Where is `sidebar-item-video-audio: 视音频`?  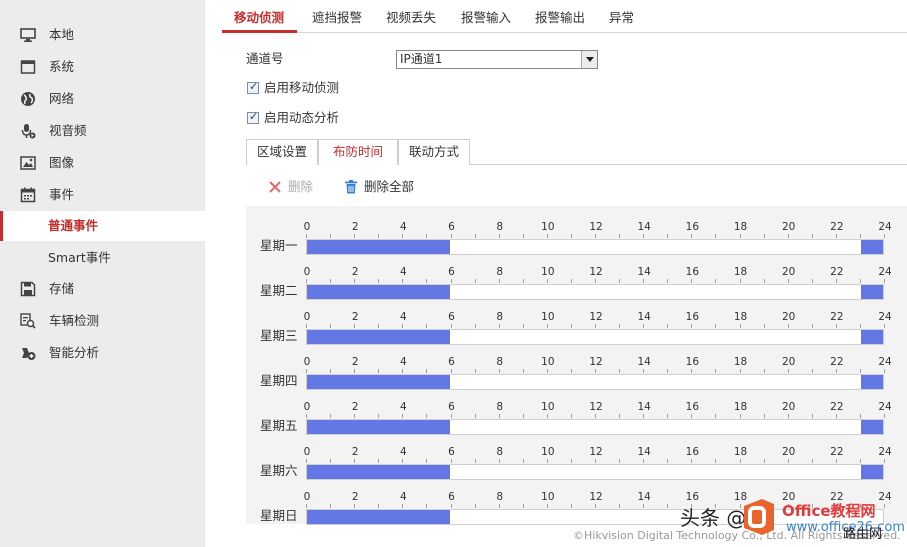 sidebar-item-video-audio: 视音频 is located at coordinates (102, 131).